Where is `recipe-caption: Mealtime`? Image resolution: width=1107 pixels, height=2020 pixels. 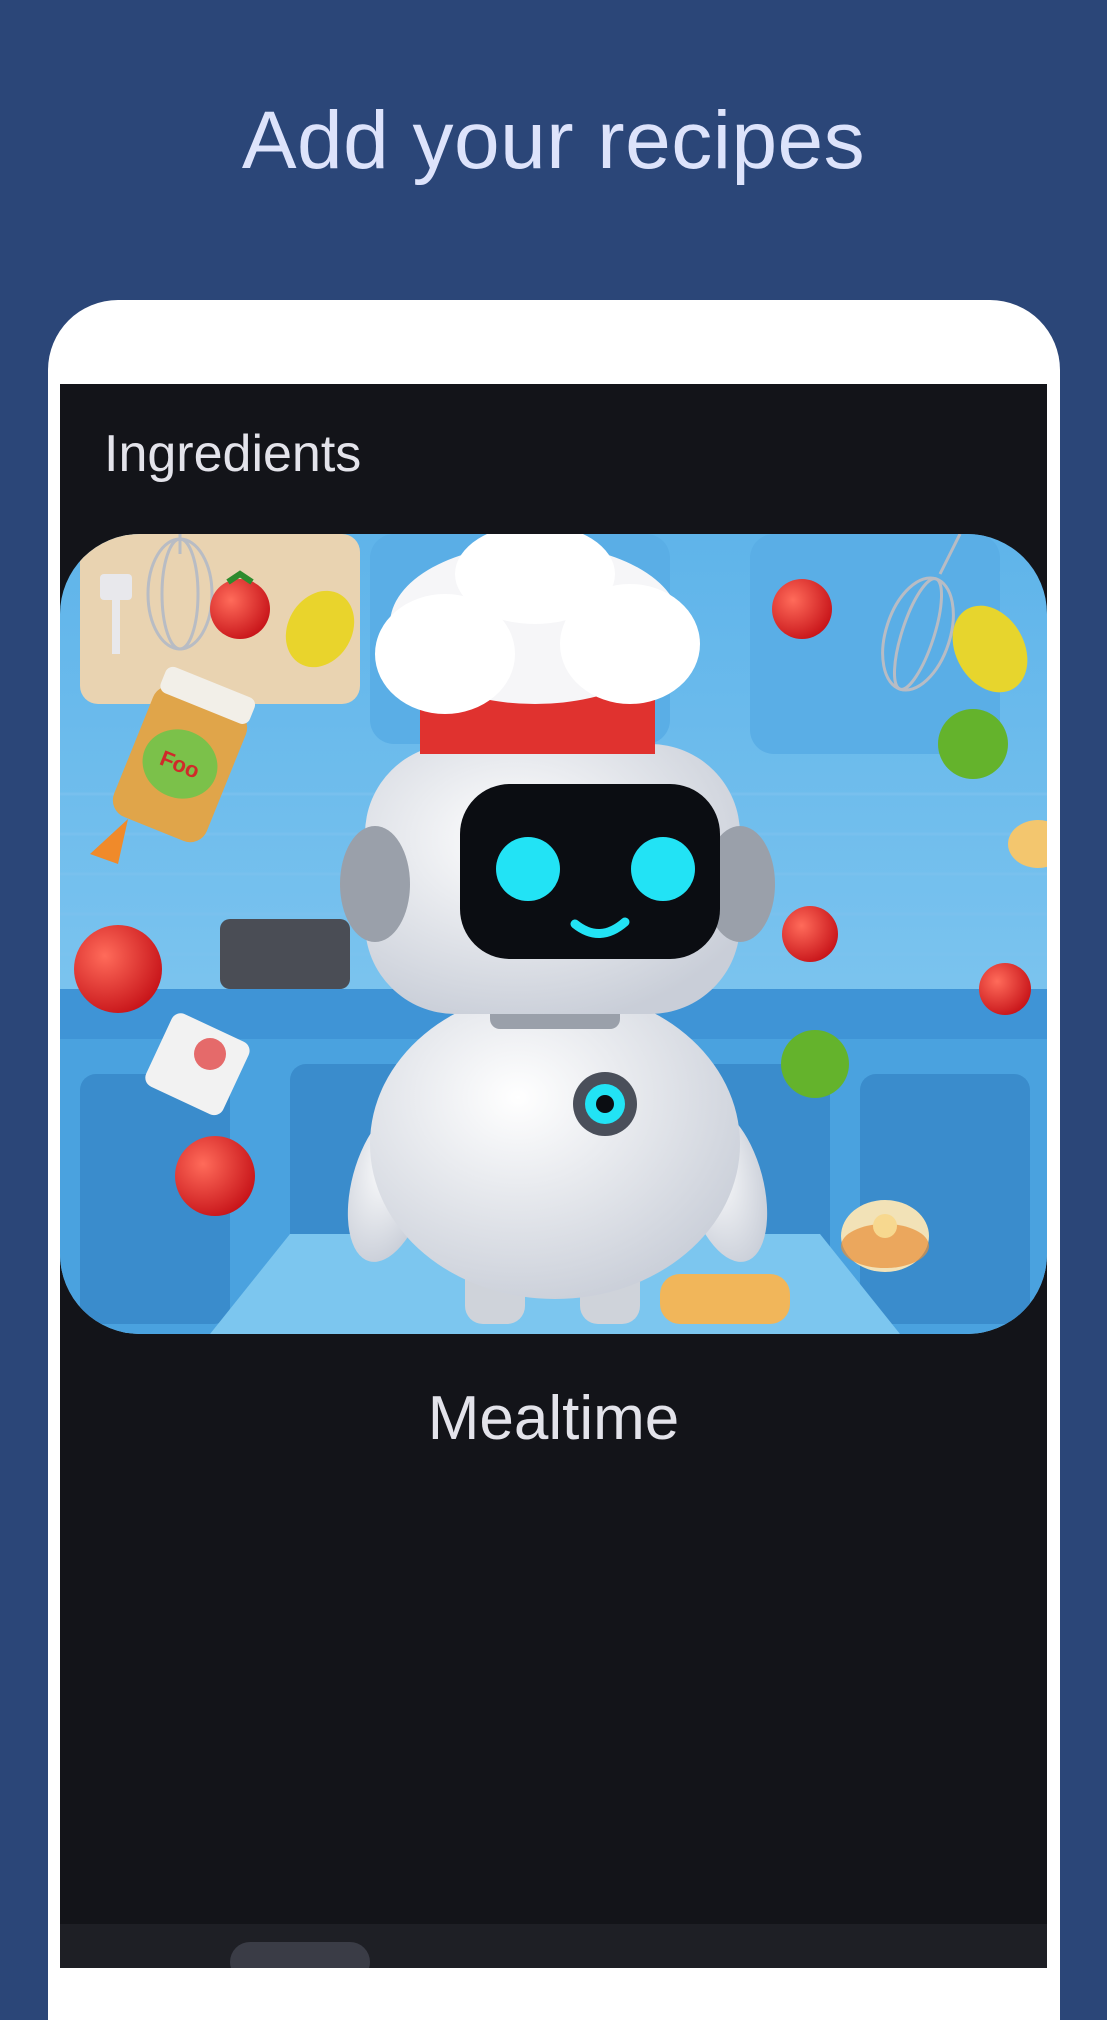
recipe-caption: Mealtime is located at coordinates (553, 1418).